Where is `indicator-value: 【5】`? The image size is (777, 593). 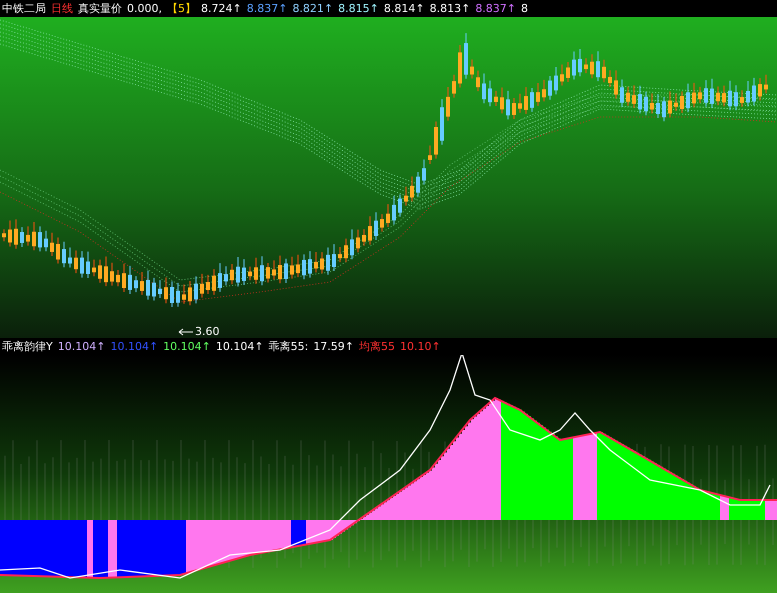 indicator-value: 【5】 is located at coordinates (181, 8).